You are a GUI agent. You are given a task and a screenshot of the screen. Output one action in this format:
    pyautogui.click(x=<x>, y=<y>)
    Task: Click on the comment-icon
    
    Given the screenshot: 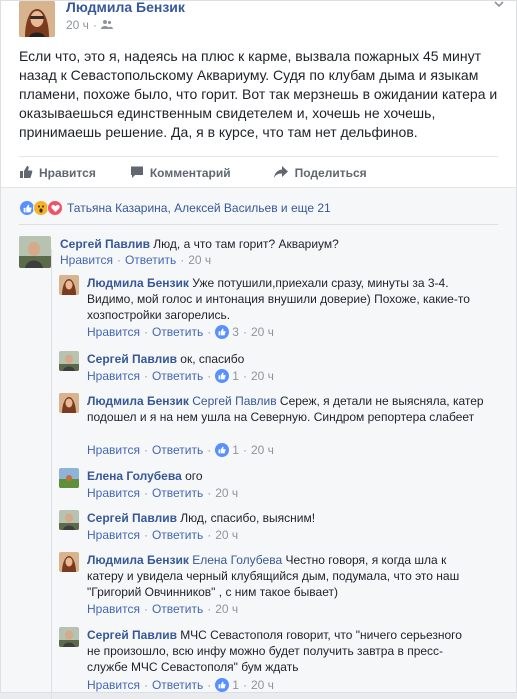 What is the action you would take?
    pyautogui.click(x=137, y=173)
    